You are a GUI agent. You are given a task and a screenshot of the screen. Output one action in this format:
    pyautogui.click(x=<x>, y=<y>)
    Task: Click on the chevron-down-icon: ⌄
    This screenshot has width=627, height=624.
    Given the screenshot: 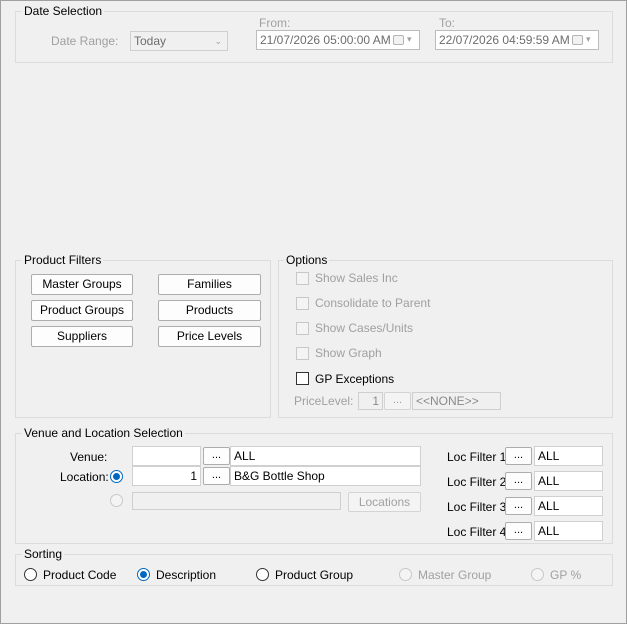 What is the action you would take?
    pyautogui.click(x=218, y=41)
    